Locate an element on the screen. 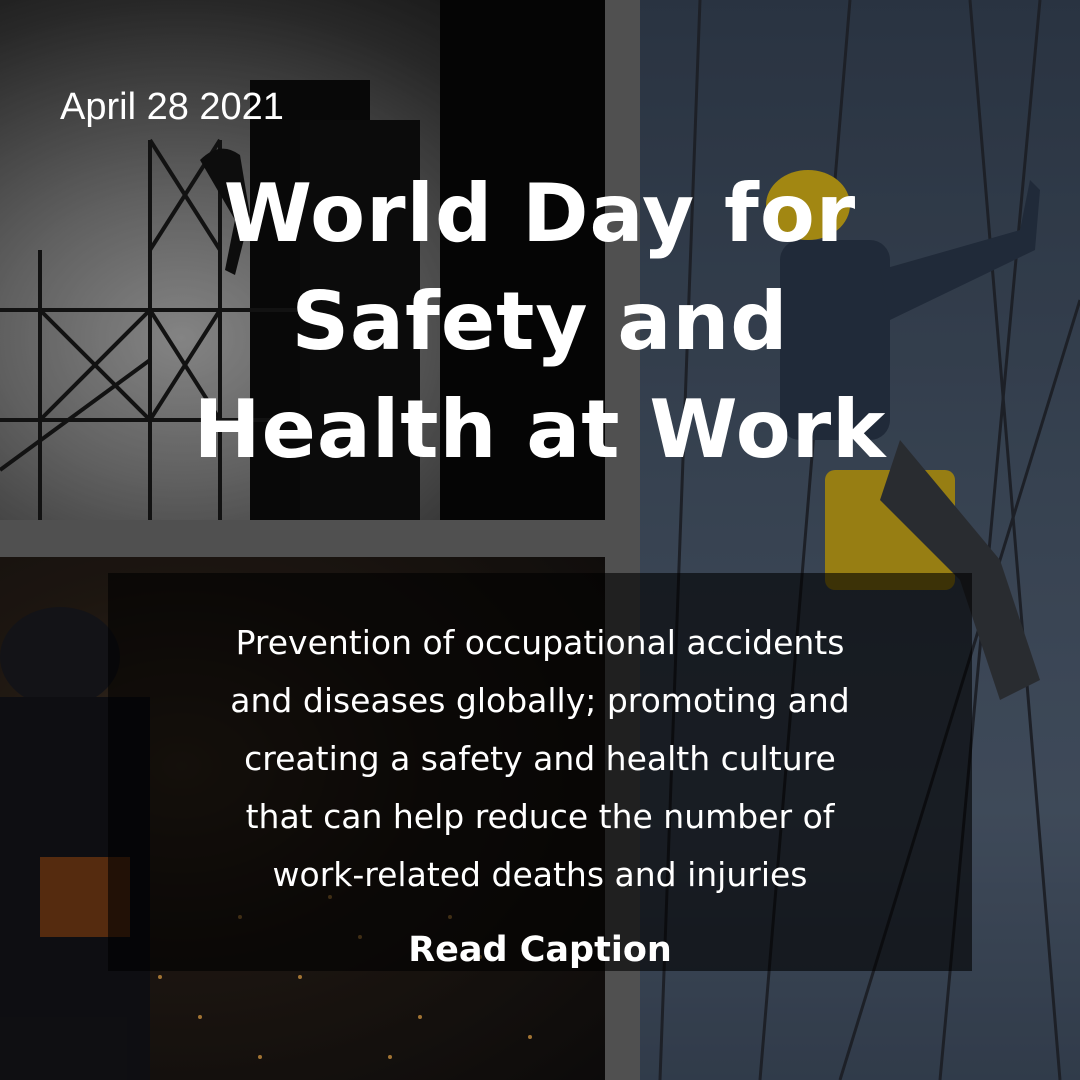 This screenshot has height=1080, width=1080. headline-line: World Day for is located at coordinates (540, 213).